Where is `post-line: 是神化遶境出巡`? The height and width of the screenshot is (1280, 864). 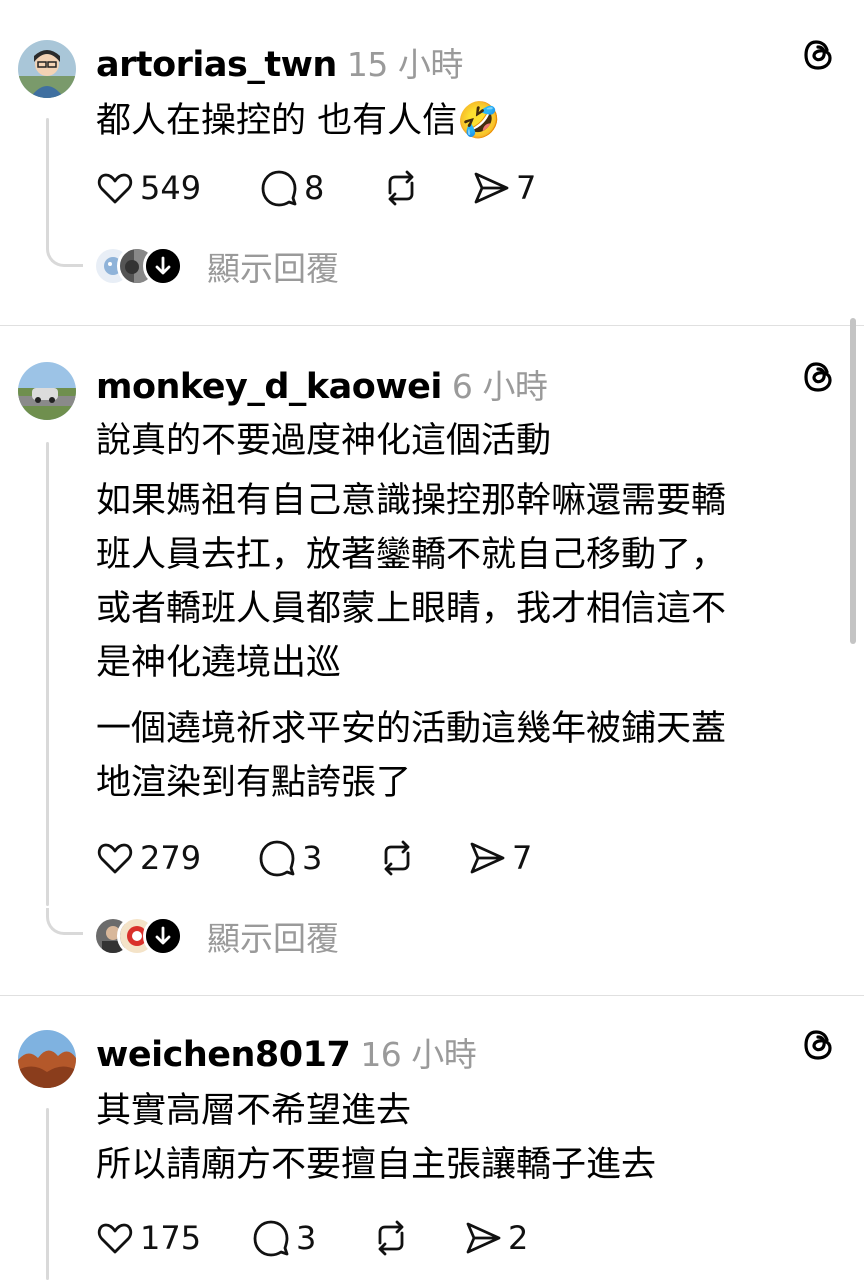 post-line: 是神化遶境出巡 is located at coordinates (219, 663).